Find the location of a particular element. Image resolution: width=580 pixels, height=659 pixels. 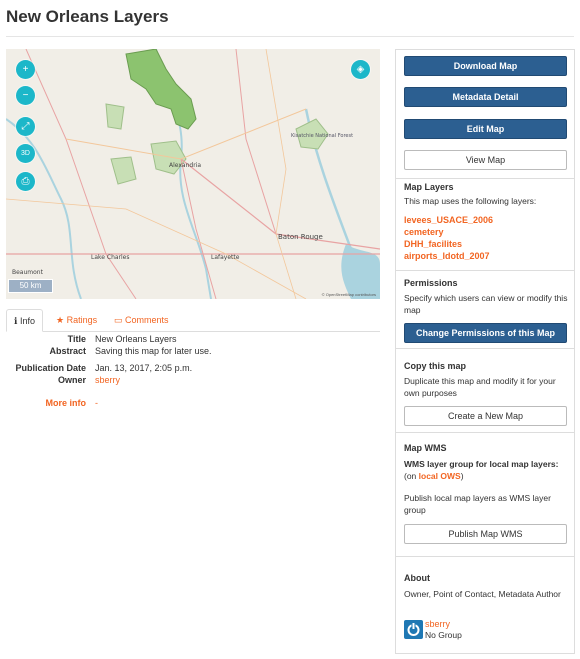

map-place-label: Lafayette is located at coordinates (225, 257).